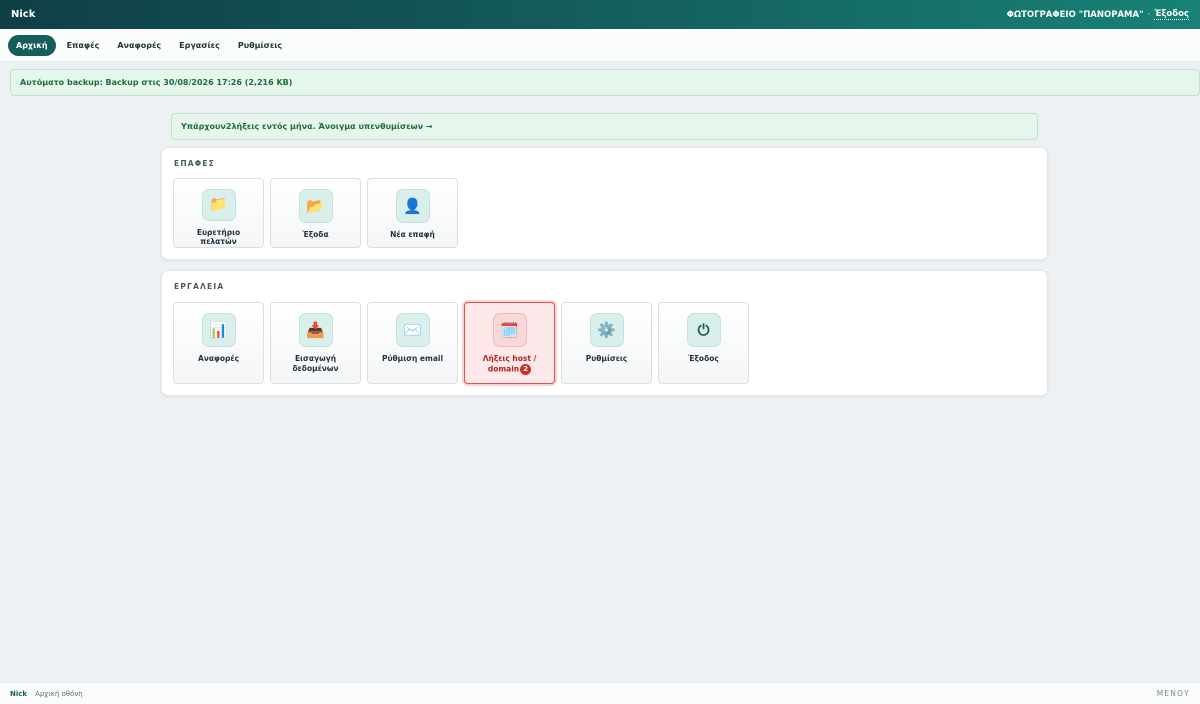 Image resolution: width=1200 pixels, height=704 pixels. I want to click on host-domain-expiry-tile: 🗓️ Λήξεις host / domain 2, so click(509, 343).